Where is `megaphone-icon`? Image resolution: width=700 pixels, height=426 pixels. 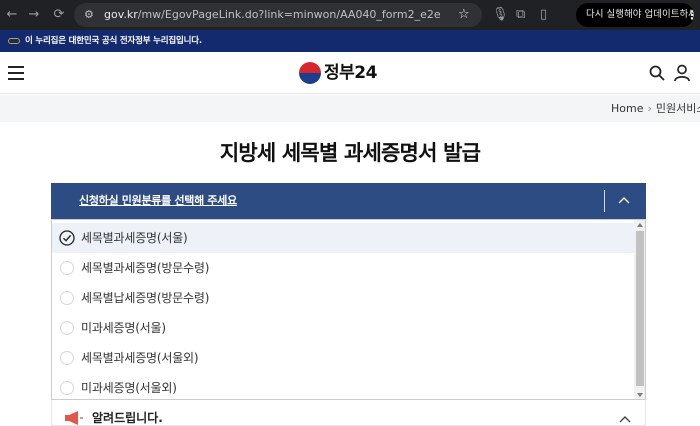
megaphone-icon is located at coordinates (74, 418).